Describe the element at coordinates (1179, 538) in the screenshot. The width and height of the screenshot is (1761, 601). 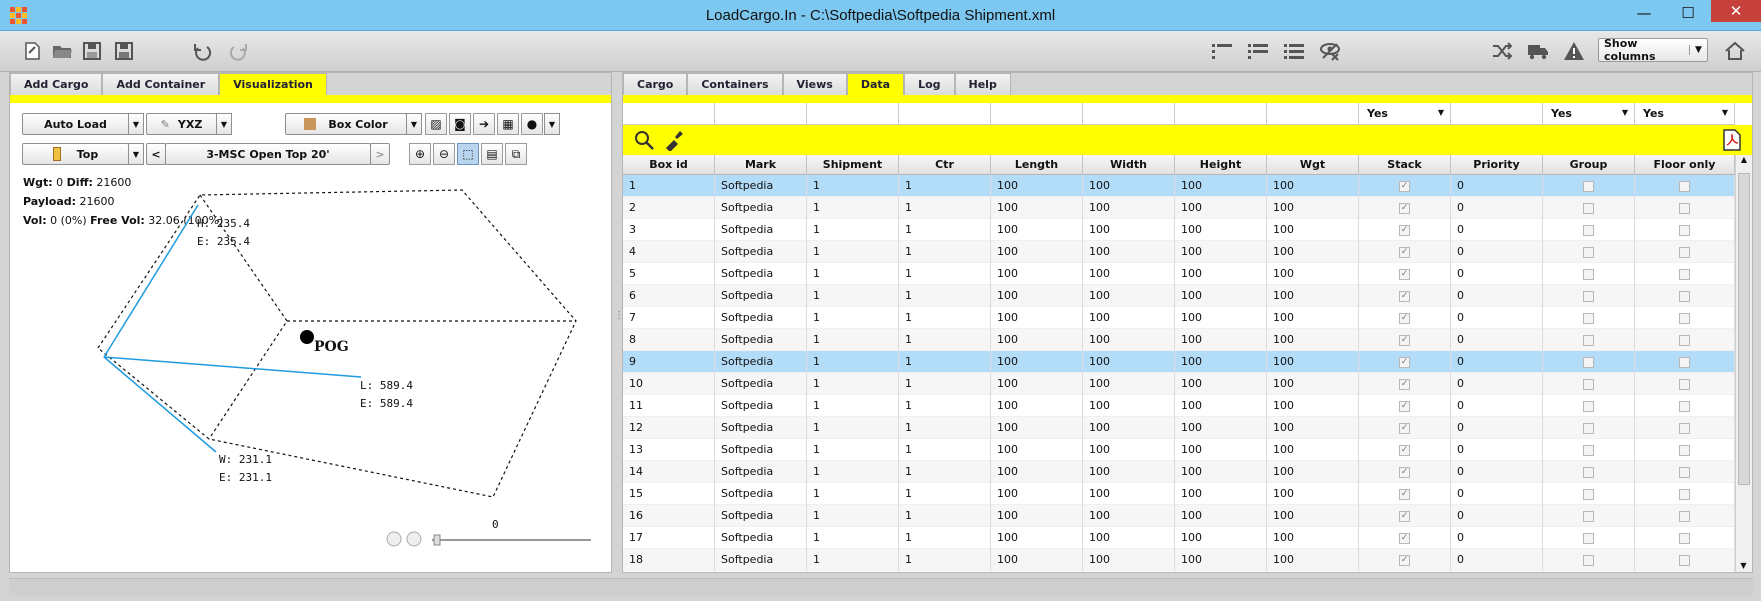
I see `table-row: 17 Softpedia 1 1 100 100 100 100 ✓ 0` at that location.